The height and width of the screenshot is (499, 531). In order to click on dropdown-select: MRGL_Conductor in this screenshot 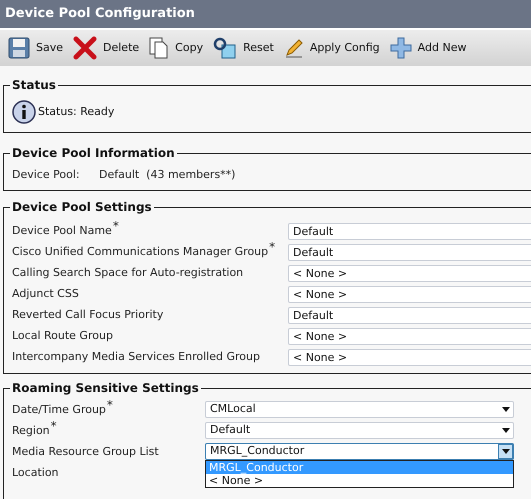, I will do `click(359, 451)`.